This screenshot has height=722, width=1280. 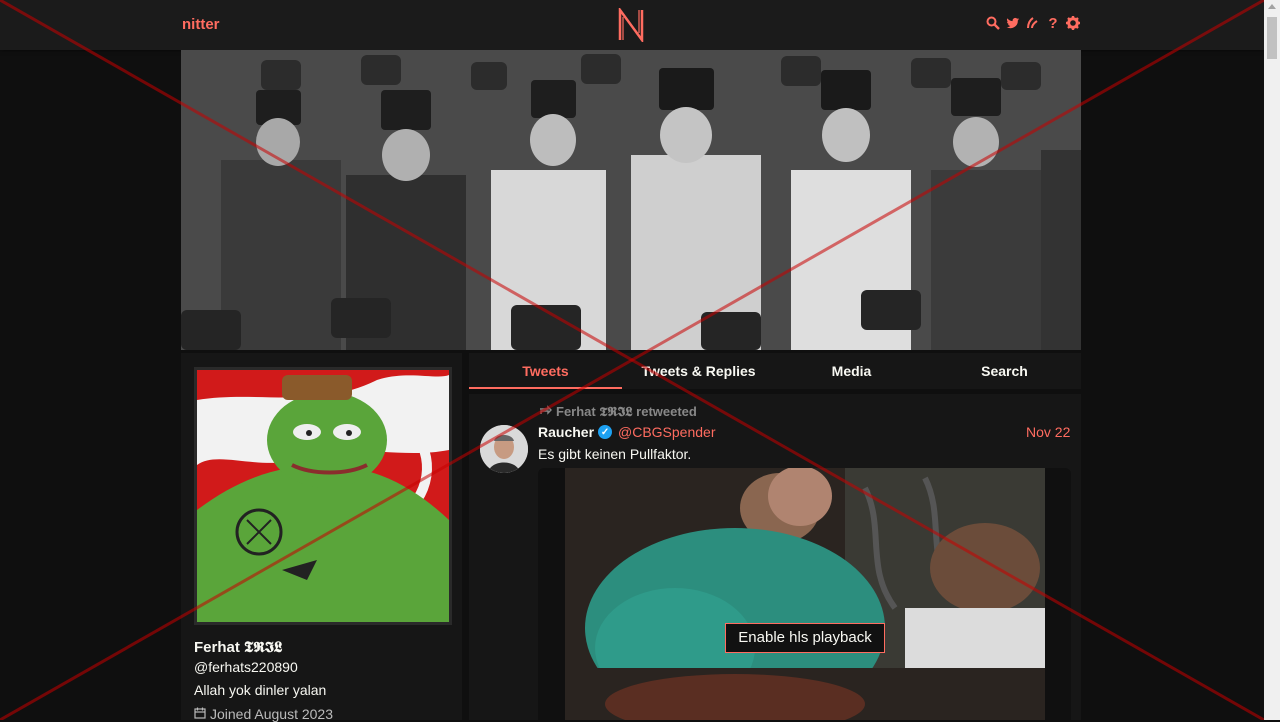 What do you see at coordinates (626, 411) in the screenshot?
I see `retweet-label: Ferhat 𝕿𝕽𝕴𝕷 retweeted` at bounding box center [626, 411].